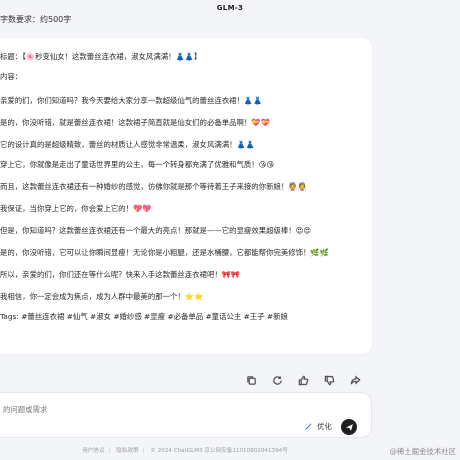  Describe the element at coordinates (131, 100) in the screenshot. I see `response-line: 亲爱的们，你们知道吗？我今天要给大家分享一款超级仙气的蕾丝连衣裙！👗👗` at that location.